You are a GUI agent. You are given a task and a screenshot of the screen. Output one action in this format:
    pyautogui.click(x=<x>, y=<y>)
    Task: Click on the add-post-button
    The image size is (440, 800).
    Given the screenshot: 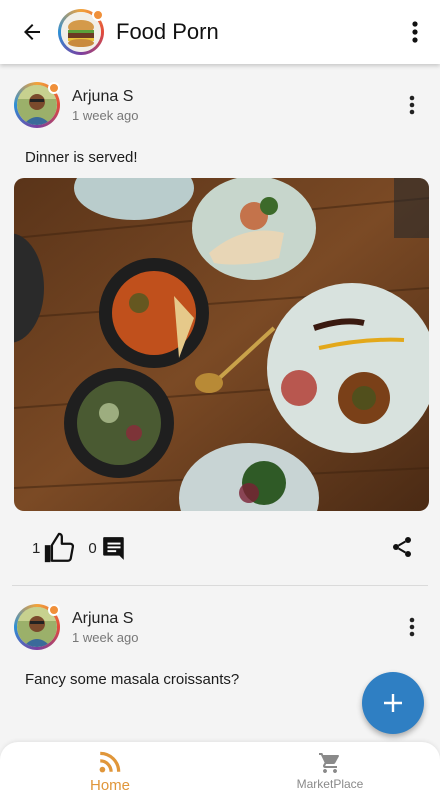 What is the action you would take?
    pyautogui.click(x=393, y=703)
    